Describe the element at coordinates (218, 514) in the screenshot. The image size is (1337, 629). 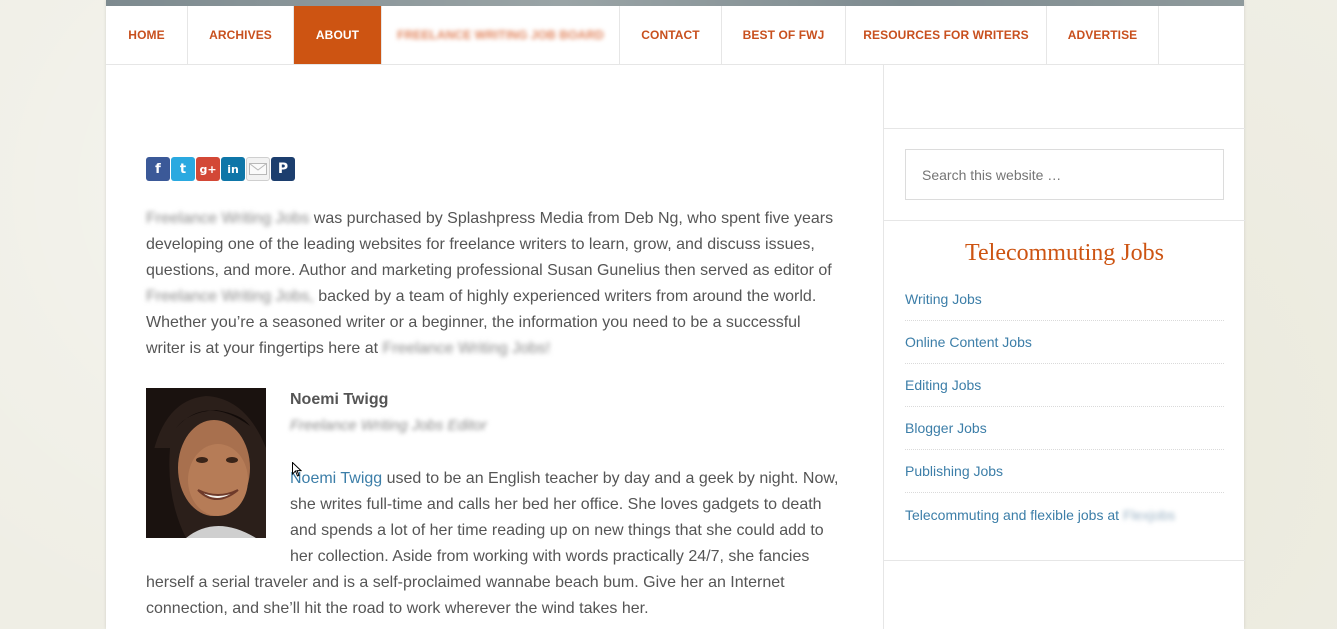
I see `bio-wrap-spacer` at that location.